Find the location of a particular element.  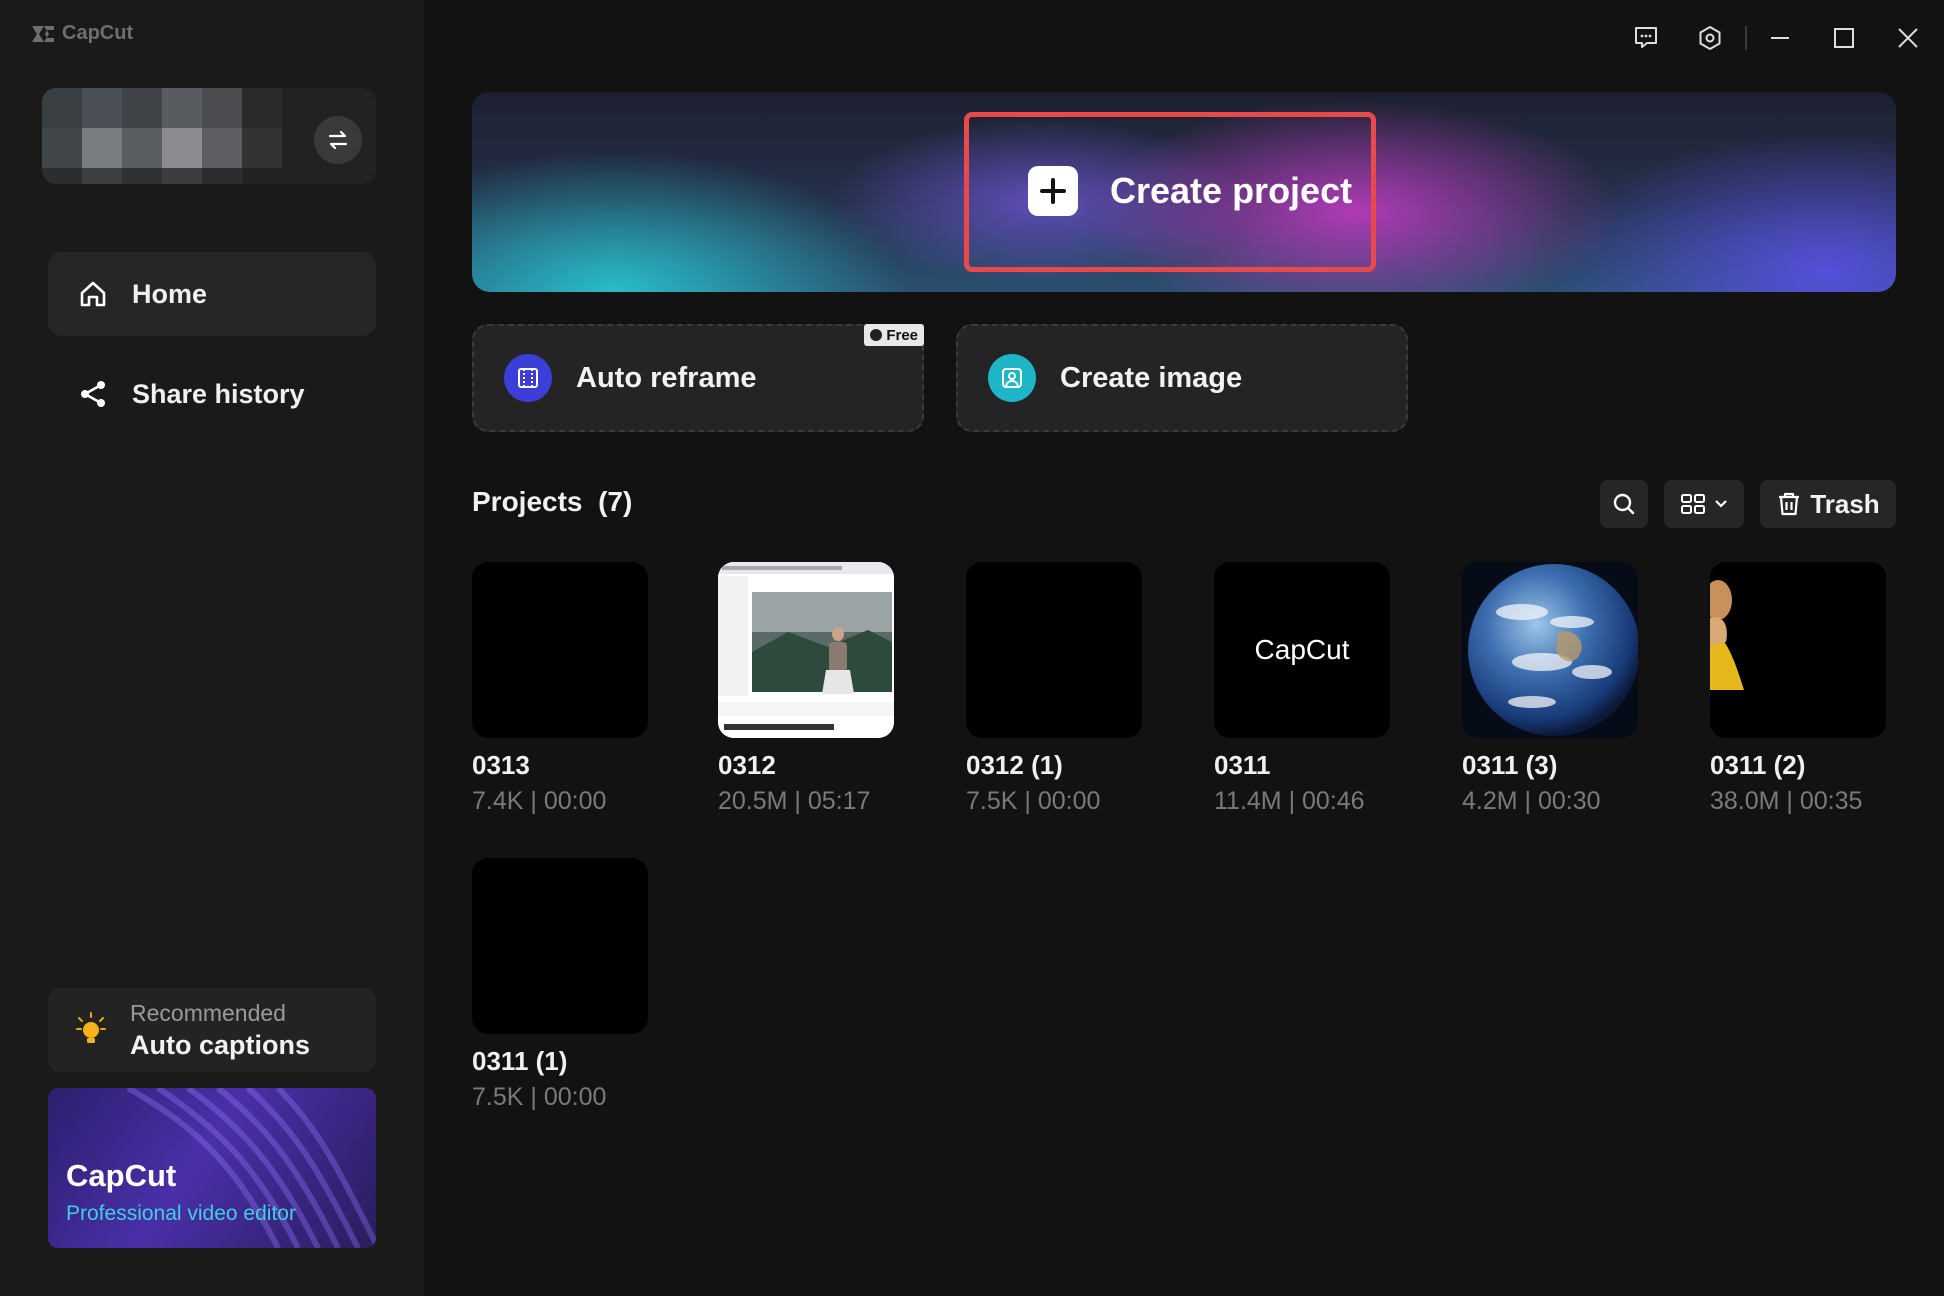

app-logo: CapCut is located at coordinates (81, 33).